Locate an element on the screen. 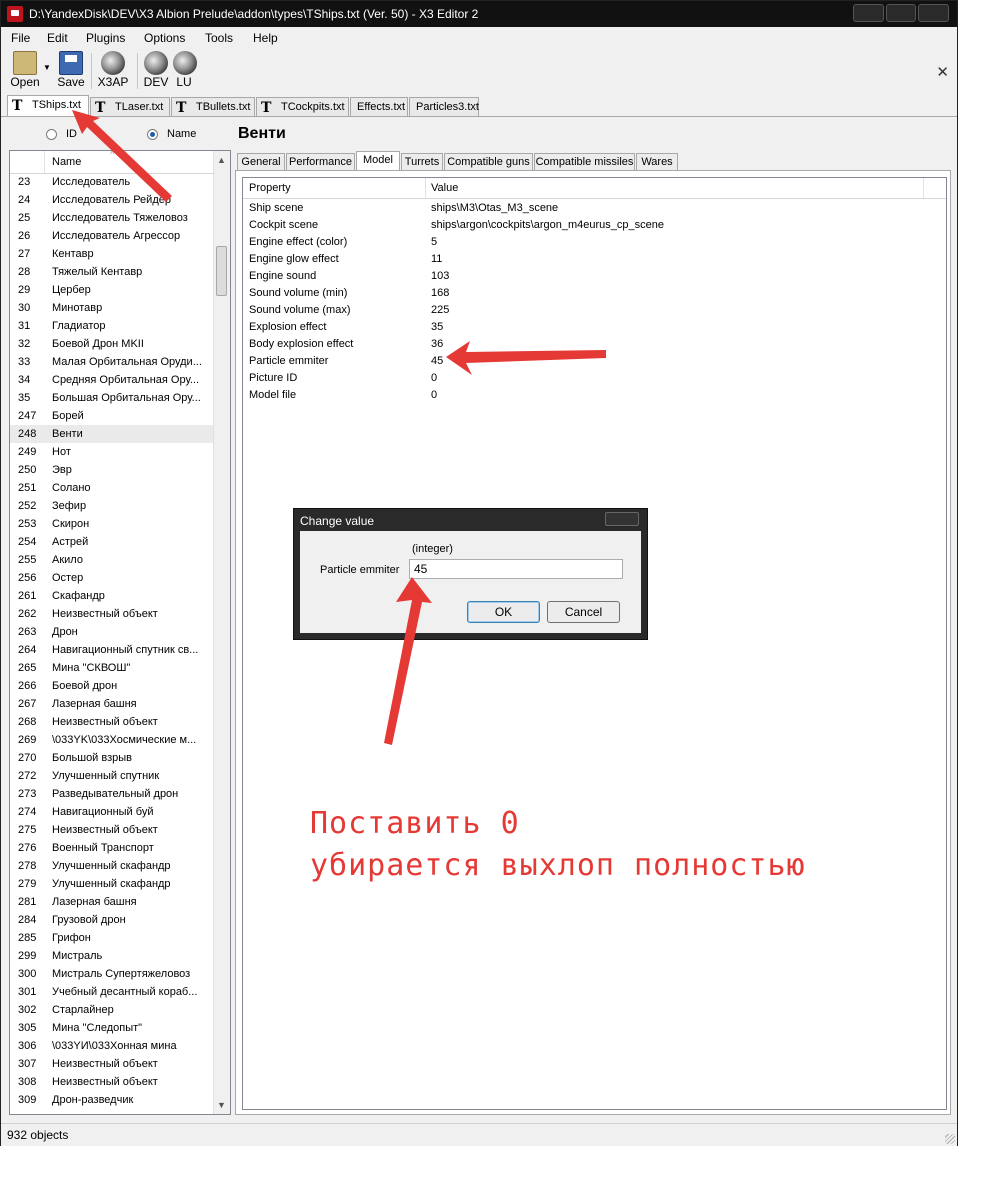 This screenshot has height=1180, width=992. arrow-to-dialog-input is located at coordinates (408, 661).